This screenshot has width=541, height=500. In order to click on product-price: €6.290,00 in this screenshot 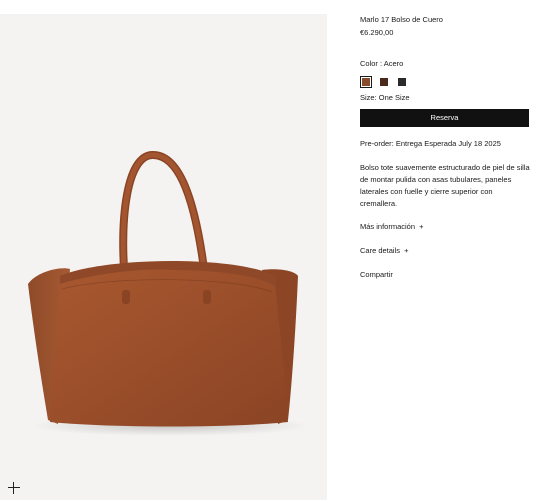, I will do `click(377, 33)`.